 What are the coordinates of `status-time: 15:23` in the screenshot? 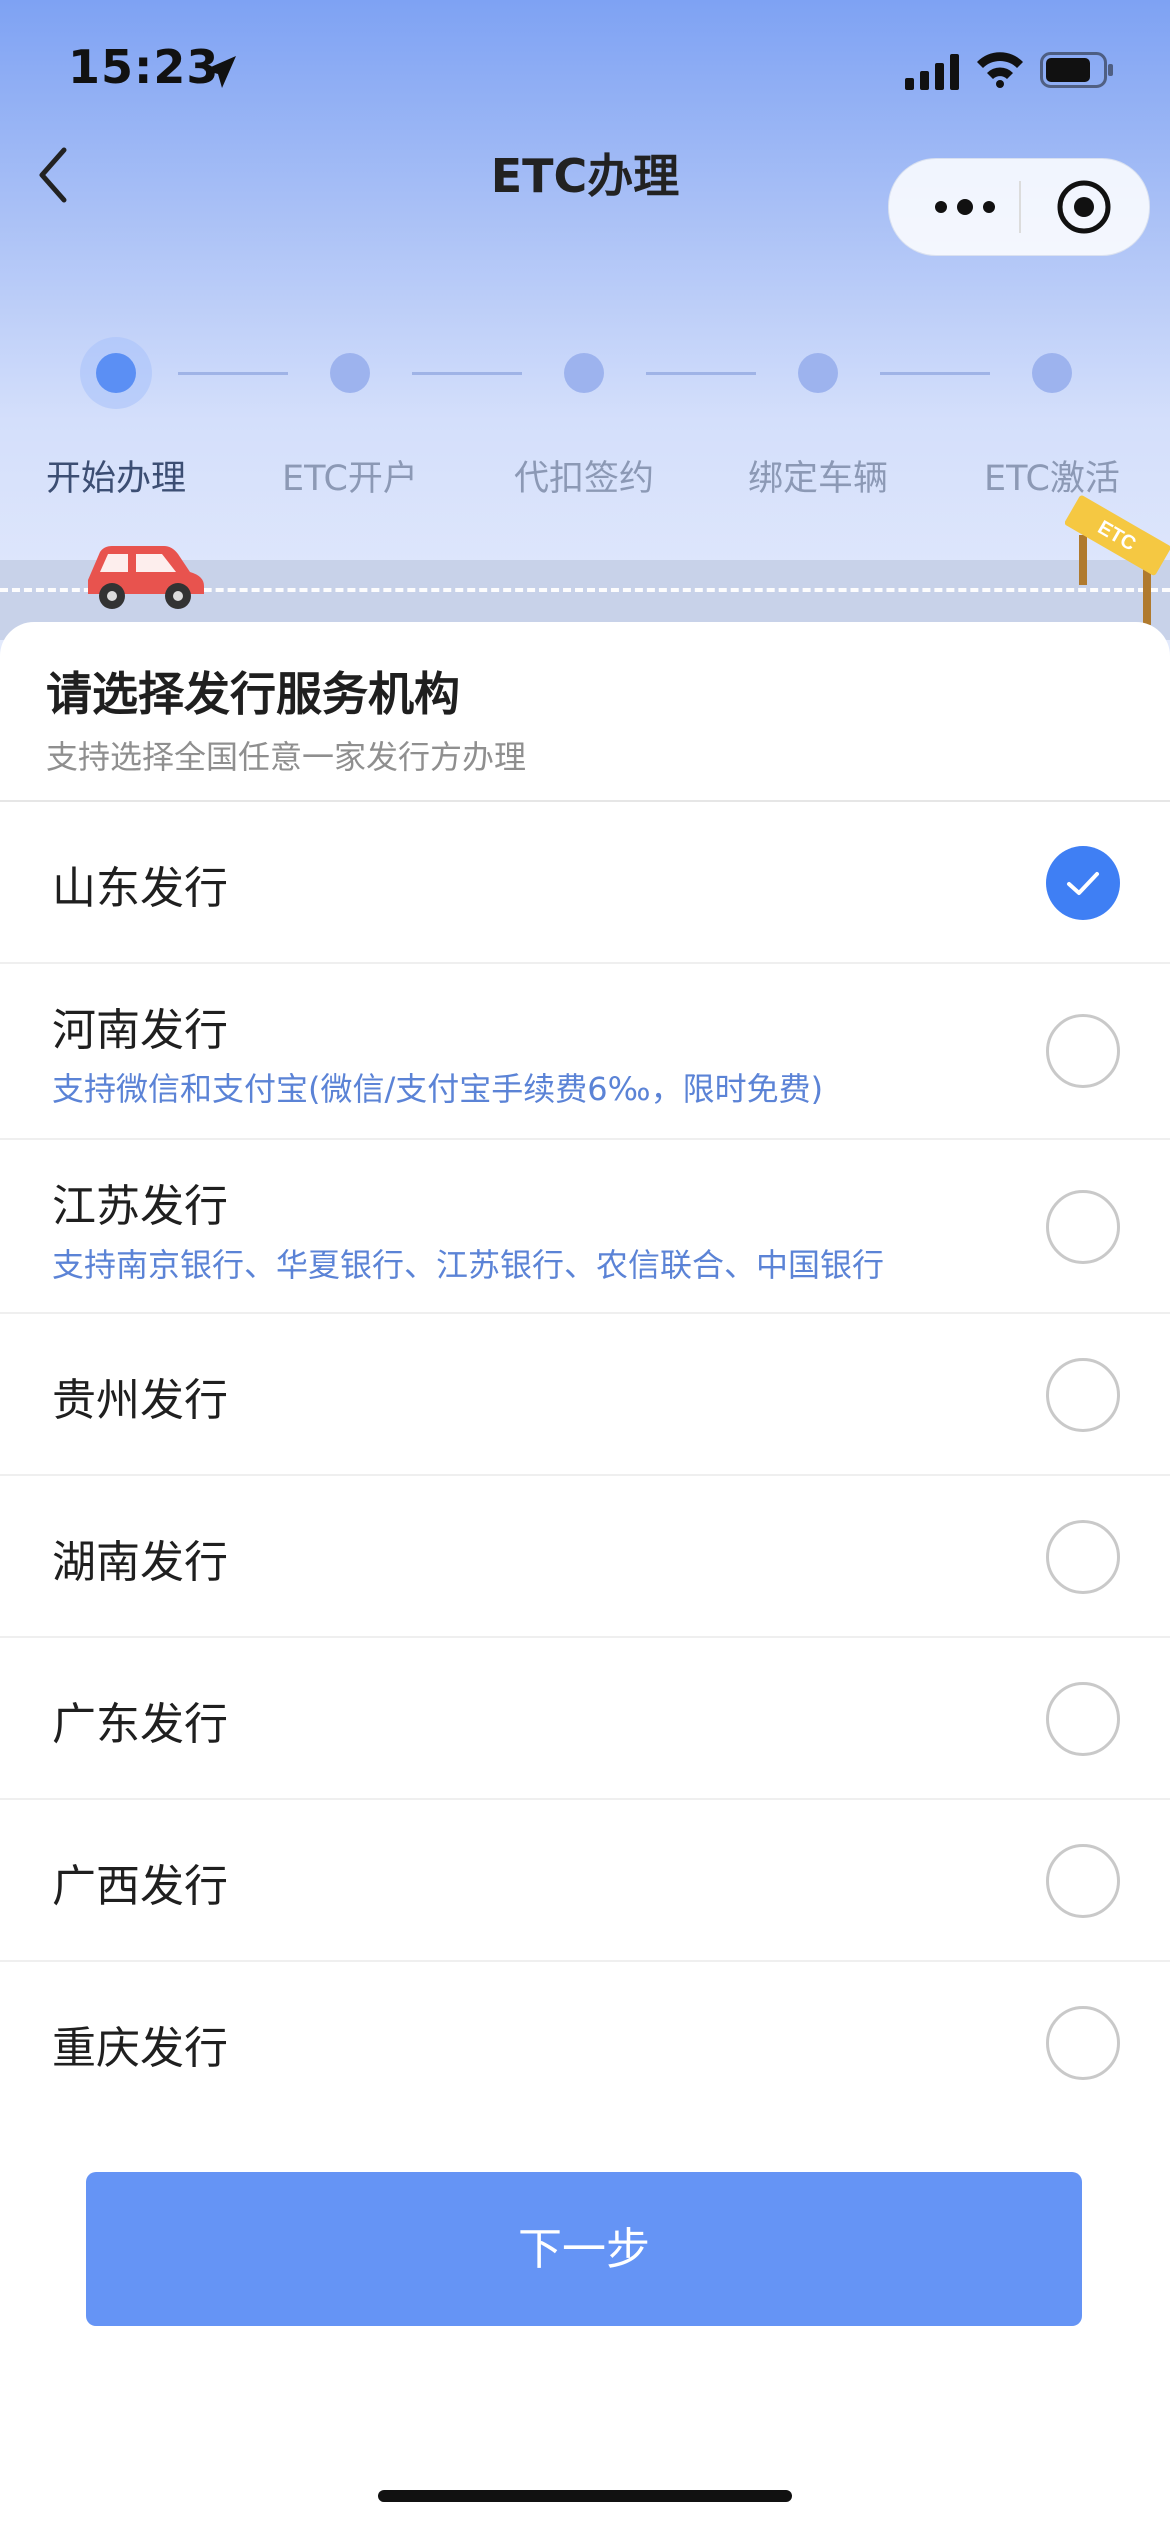 It's located at (144, 67).